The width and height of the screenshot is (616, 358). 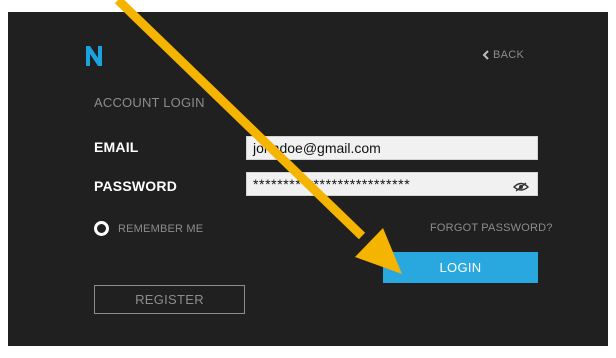 What do you see at coordinates (332, 184) in the screenshot?
I see `password-value: **************************` at bounding box center [332, 184].